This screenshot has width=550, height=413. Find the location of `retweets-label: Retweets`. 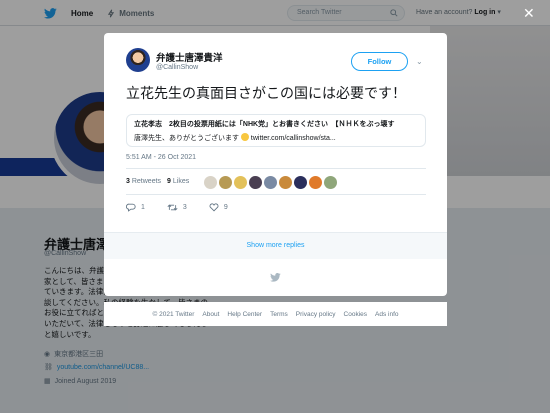

retweets-label: Retweets is located at coordinates (146, 181).